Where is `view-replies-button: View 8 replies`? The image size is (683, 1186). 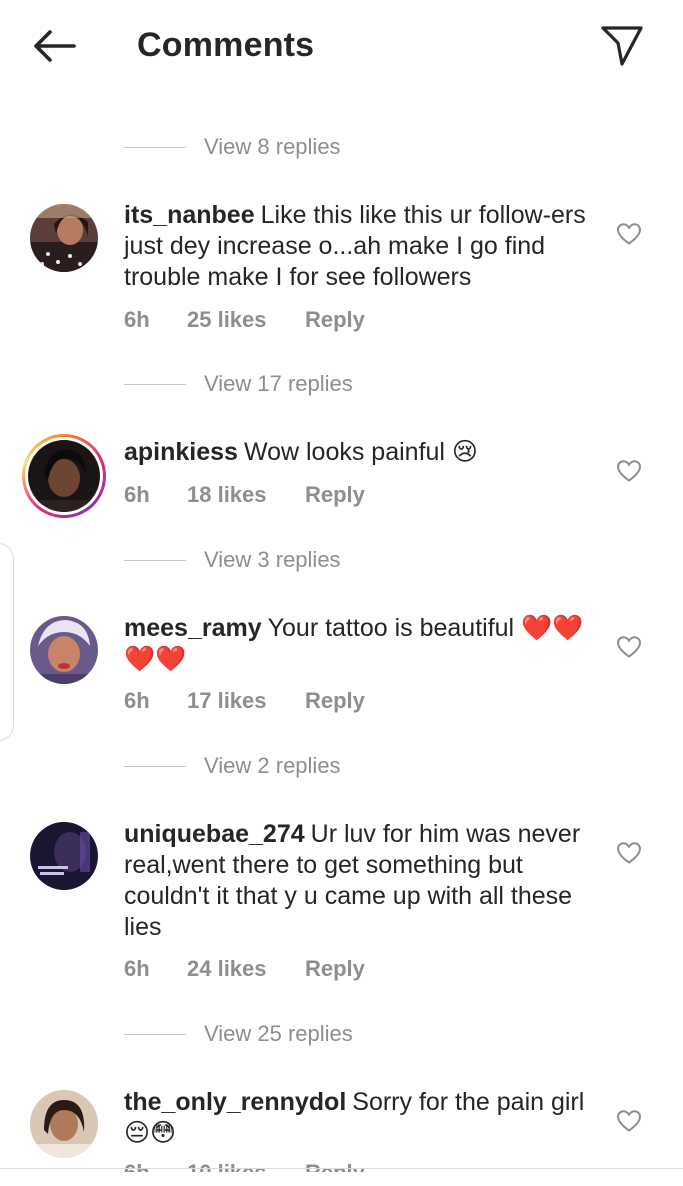 view-replies-button: View 8 replies is located at coordinates (232, 147).